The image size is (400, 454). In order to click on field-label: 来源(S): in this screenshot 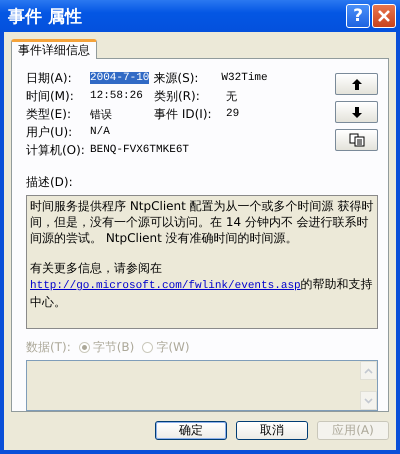, I will do `click(176, 78)`.